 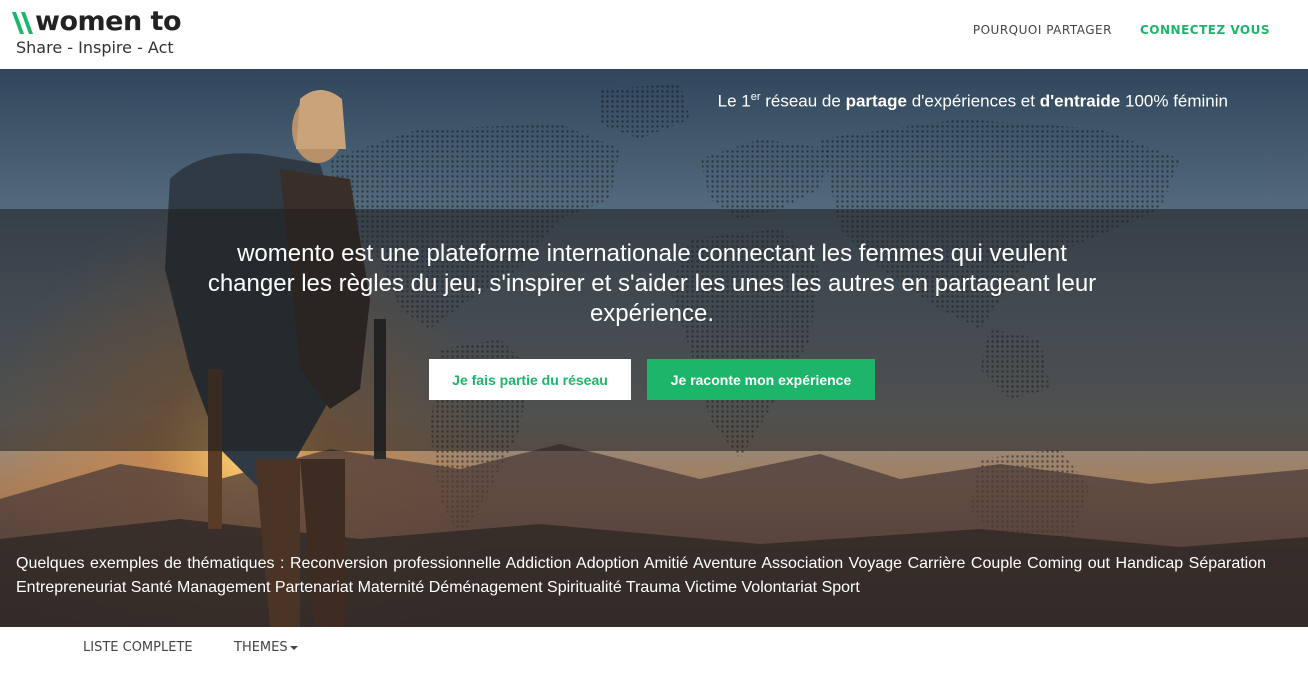 I want to click on theme-link: Trauma, so click(x=653, y=587).